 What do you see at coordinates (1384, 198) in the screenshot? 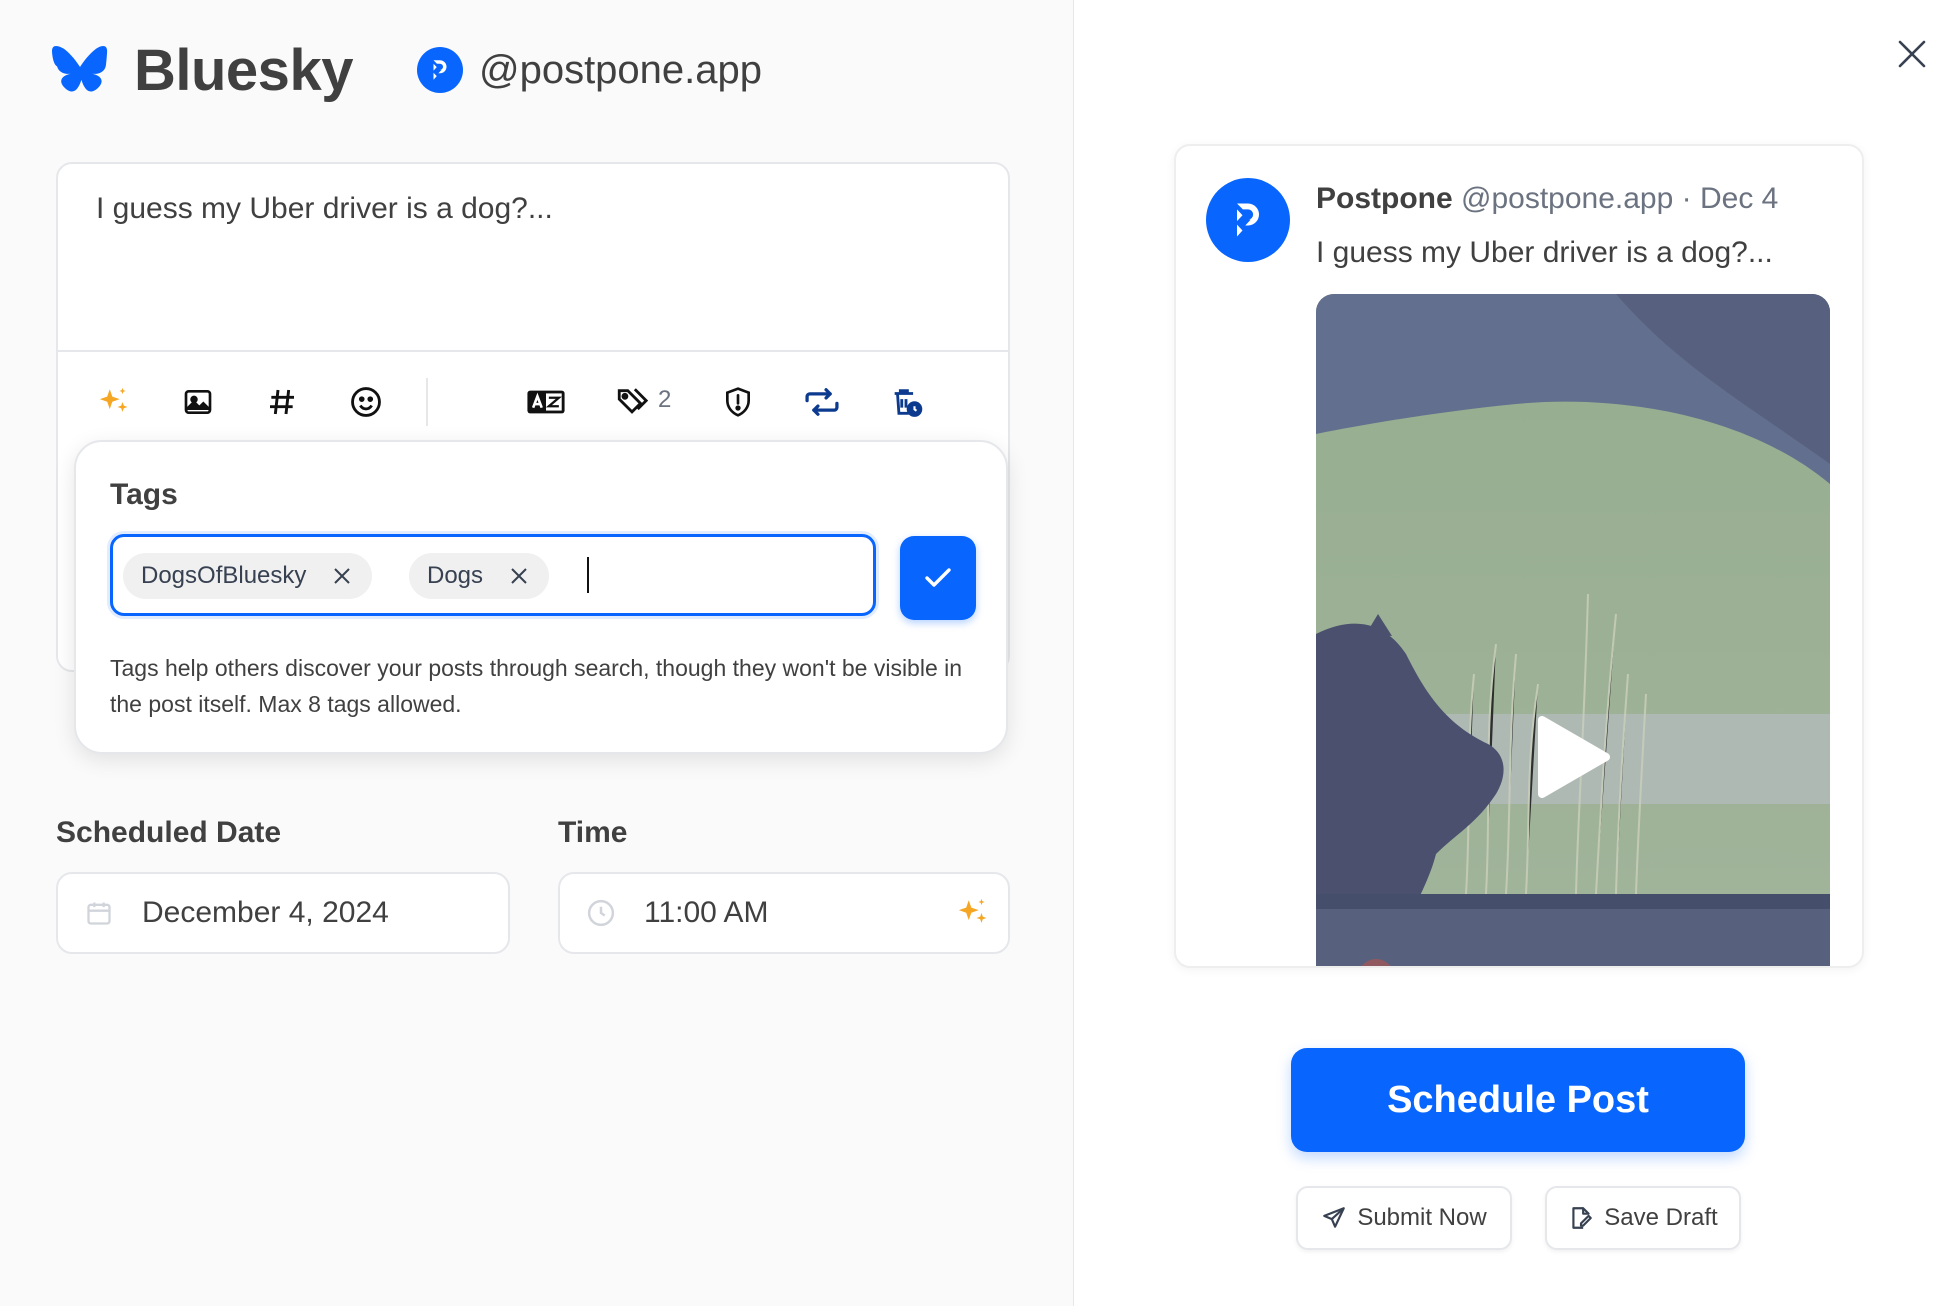
I see `preview-name: Postpone` at bounding box center [1384, 198].